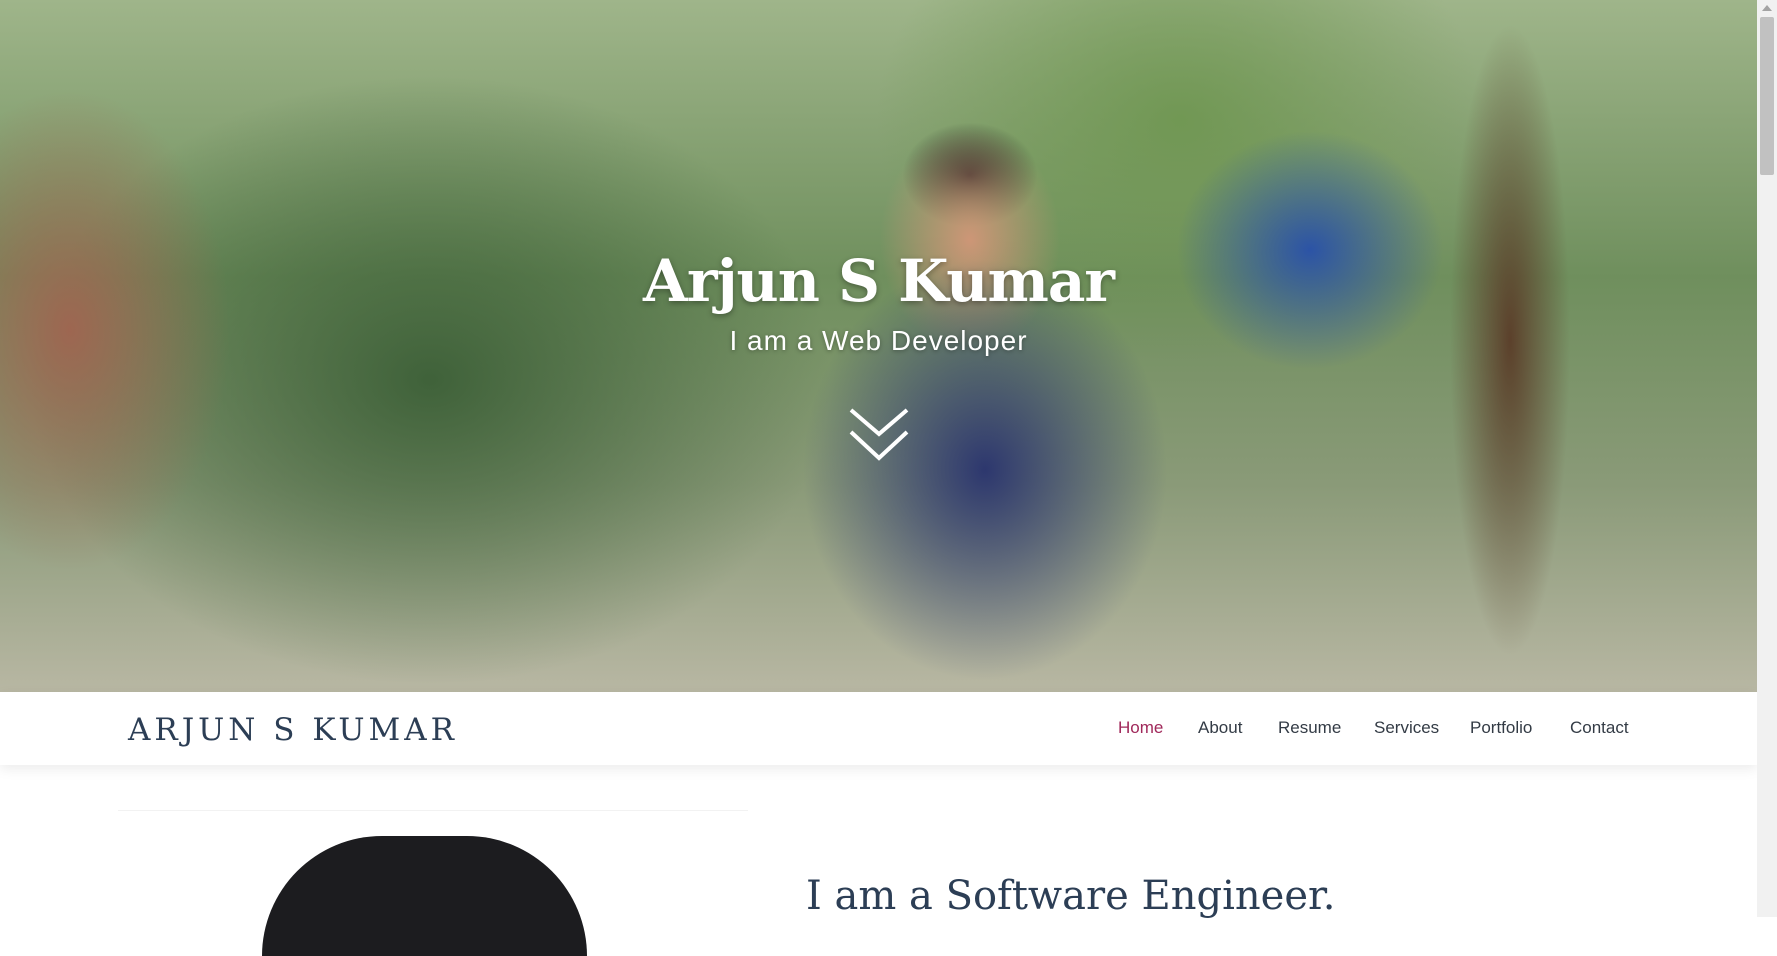  I want to click on nav-services: Services, so click(1406, 728).